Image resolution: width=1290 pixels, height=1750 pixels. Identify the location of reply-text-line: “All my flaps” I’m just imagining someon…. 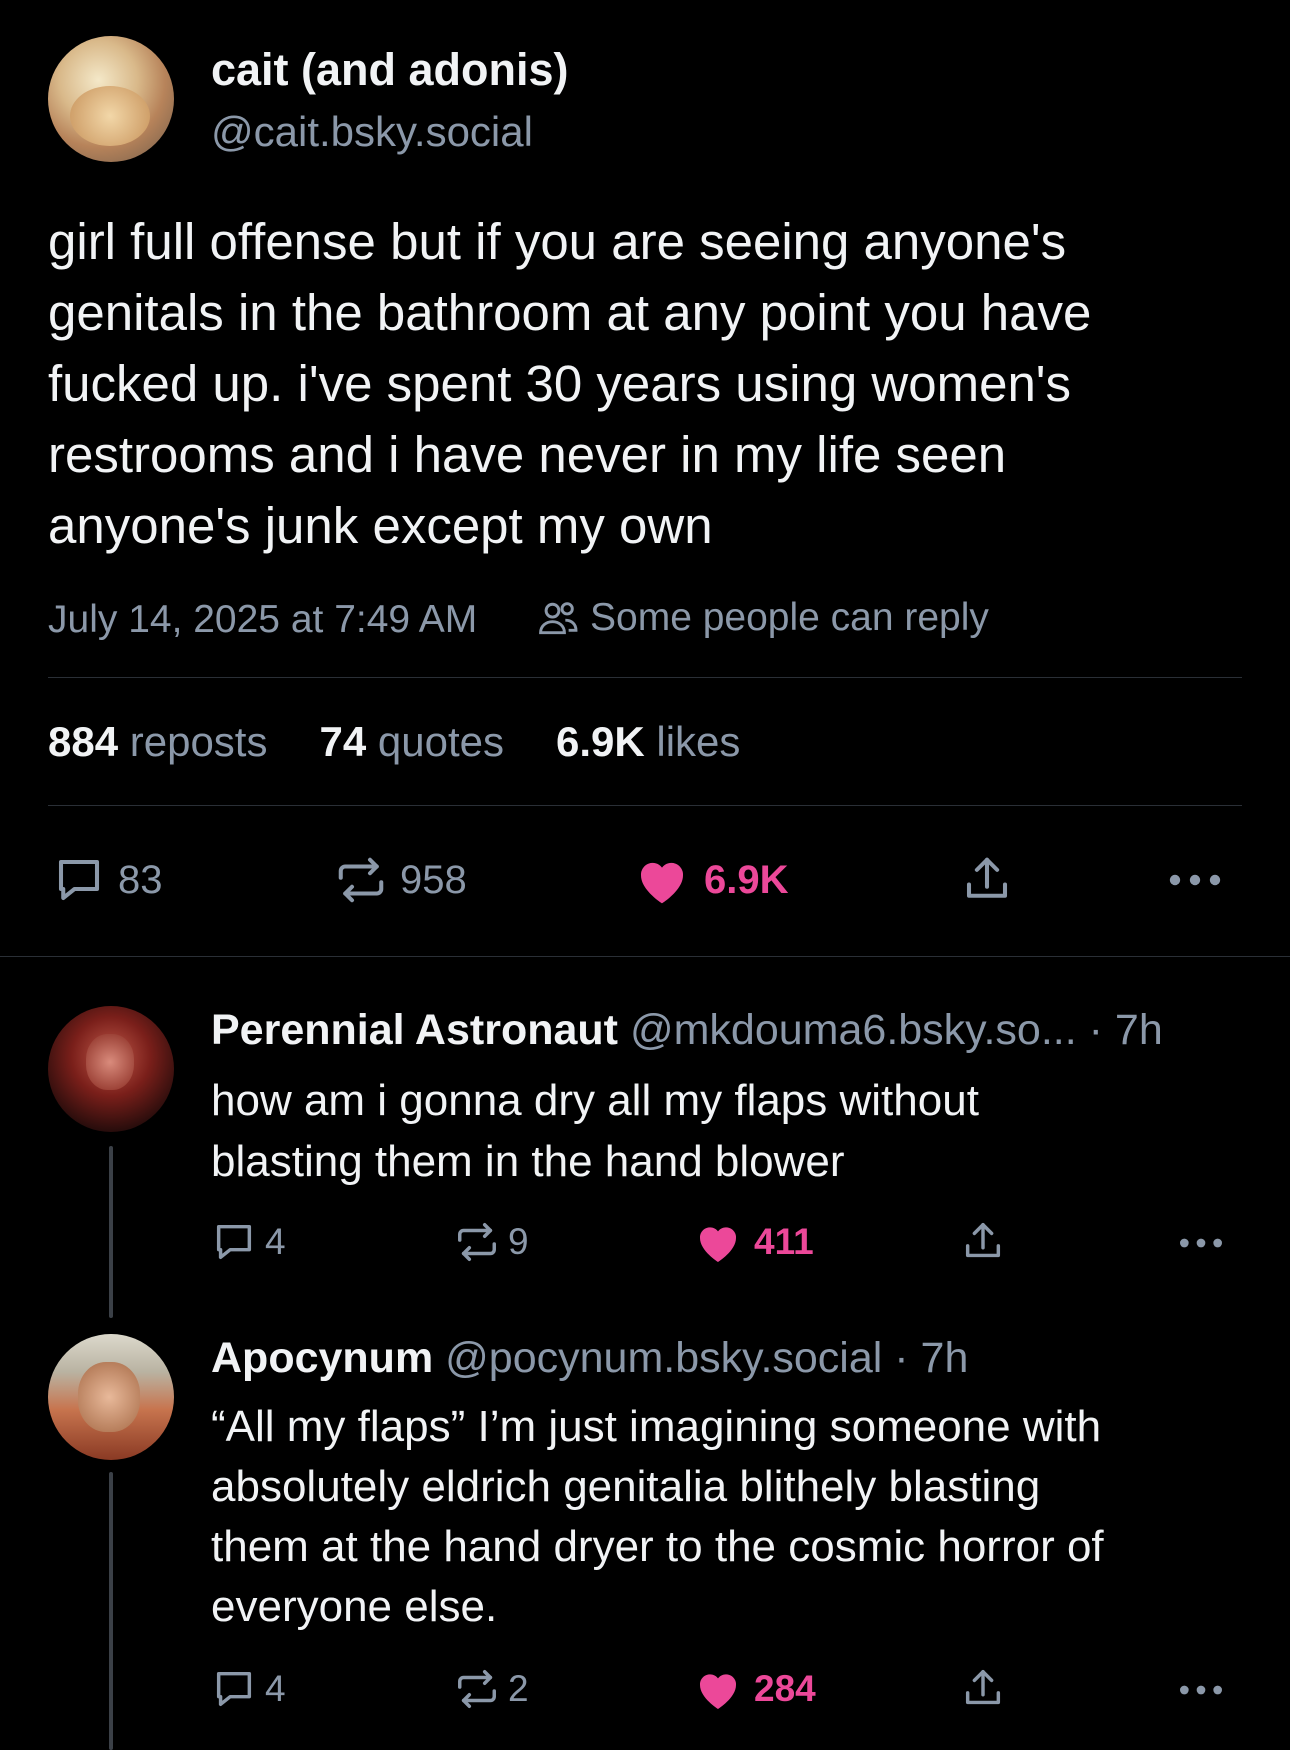
(656, 1426).